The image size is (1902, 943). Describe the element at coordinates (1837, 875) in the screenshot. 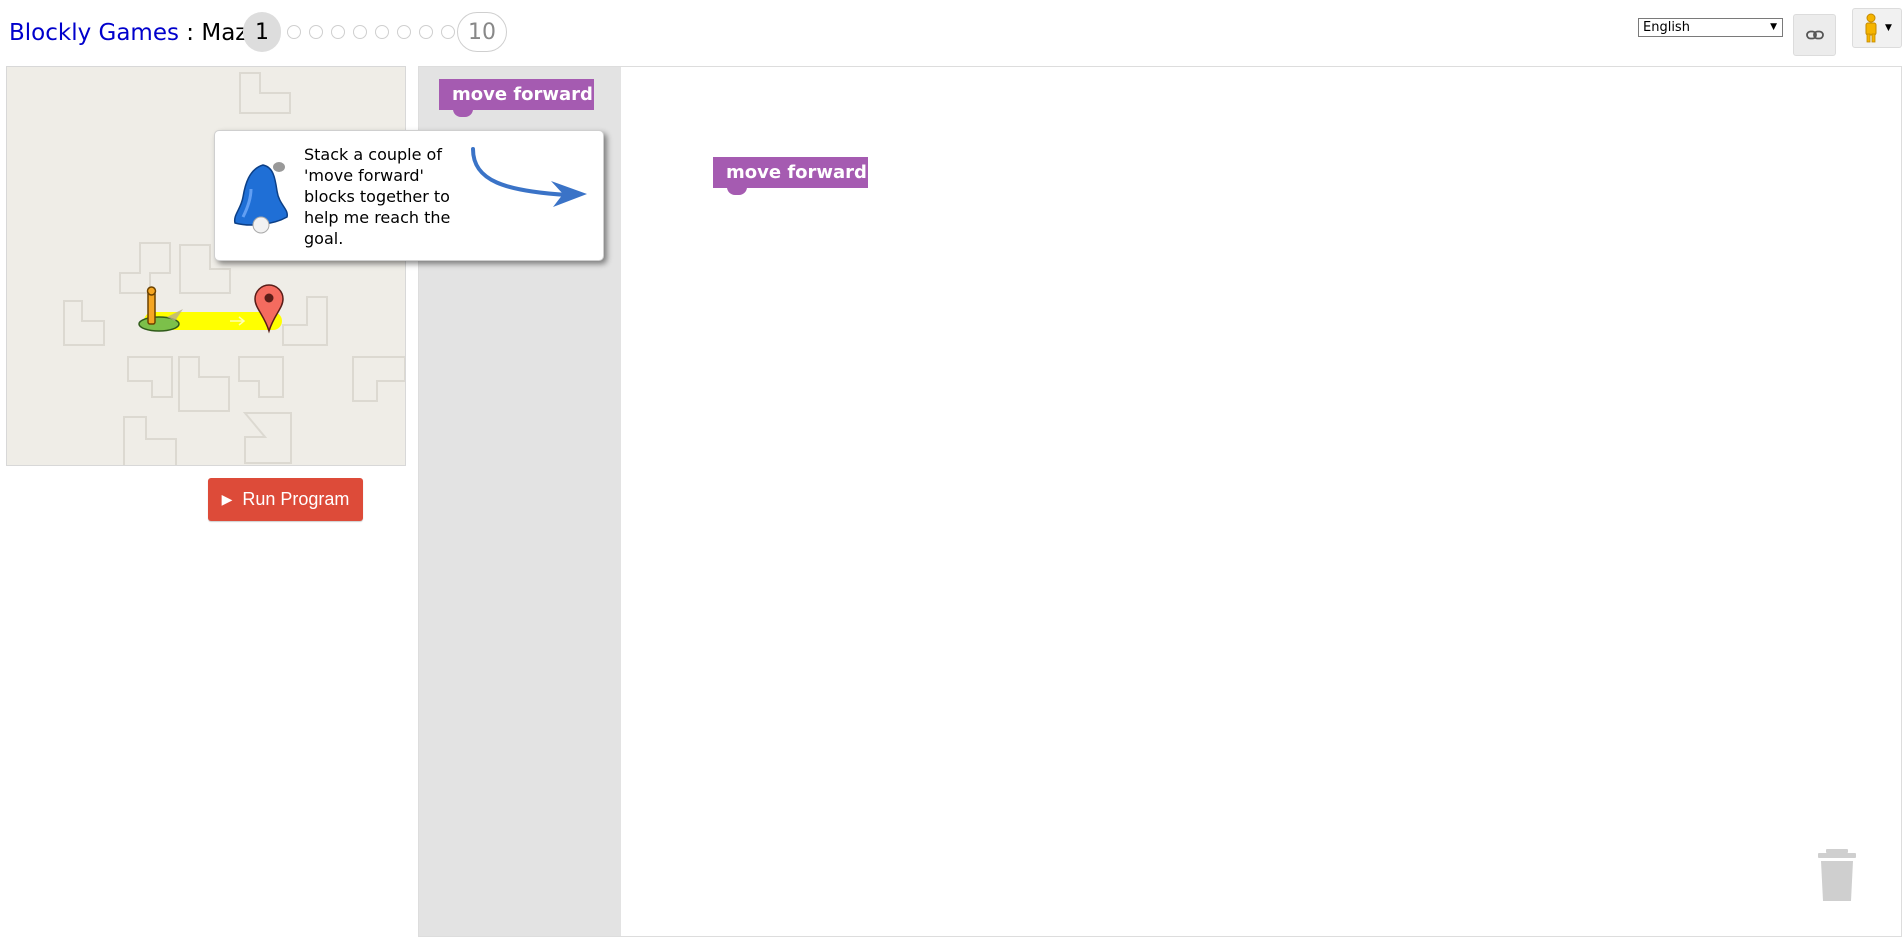

I see `trash-icon` at that location.